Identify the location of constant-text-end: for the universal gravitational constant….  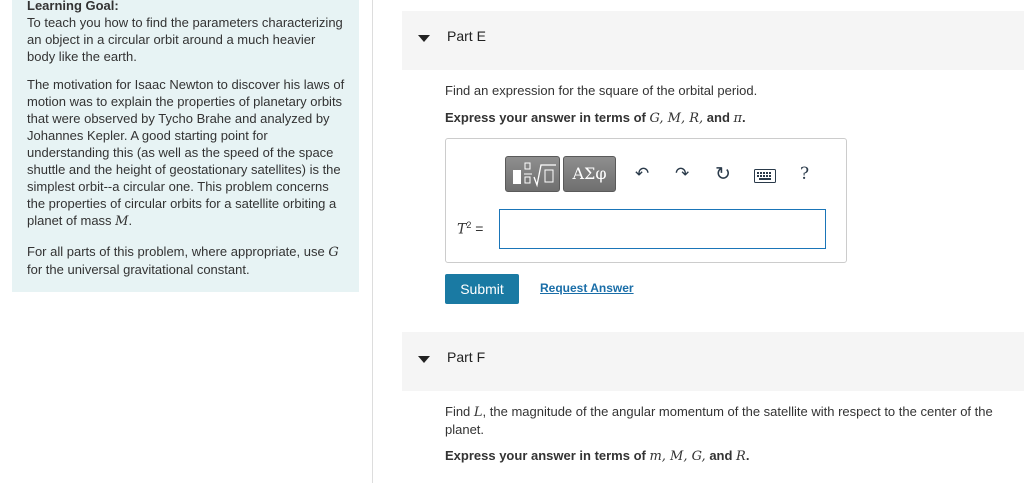
(138, 269).